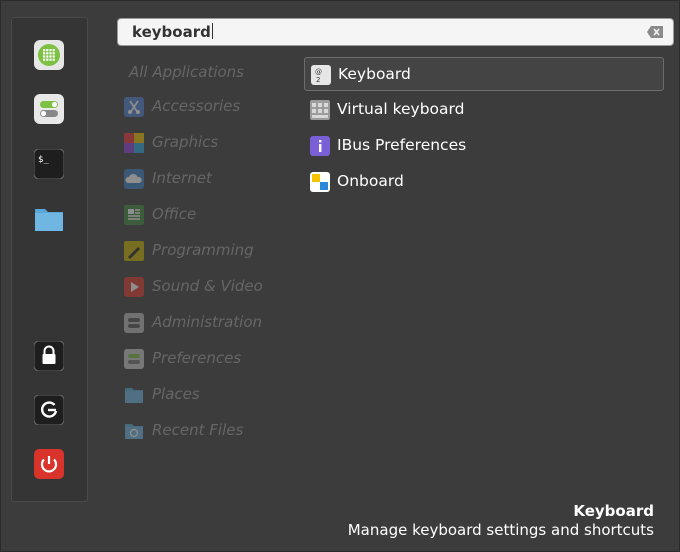 The image size is (680, 552). What do you see at coordinates (483, 182) in the screenshot?
I see `result-onboard: Onboard` at bounding box center [483, 182].